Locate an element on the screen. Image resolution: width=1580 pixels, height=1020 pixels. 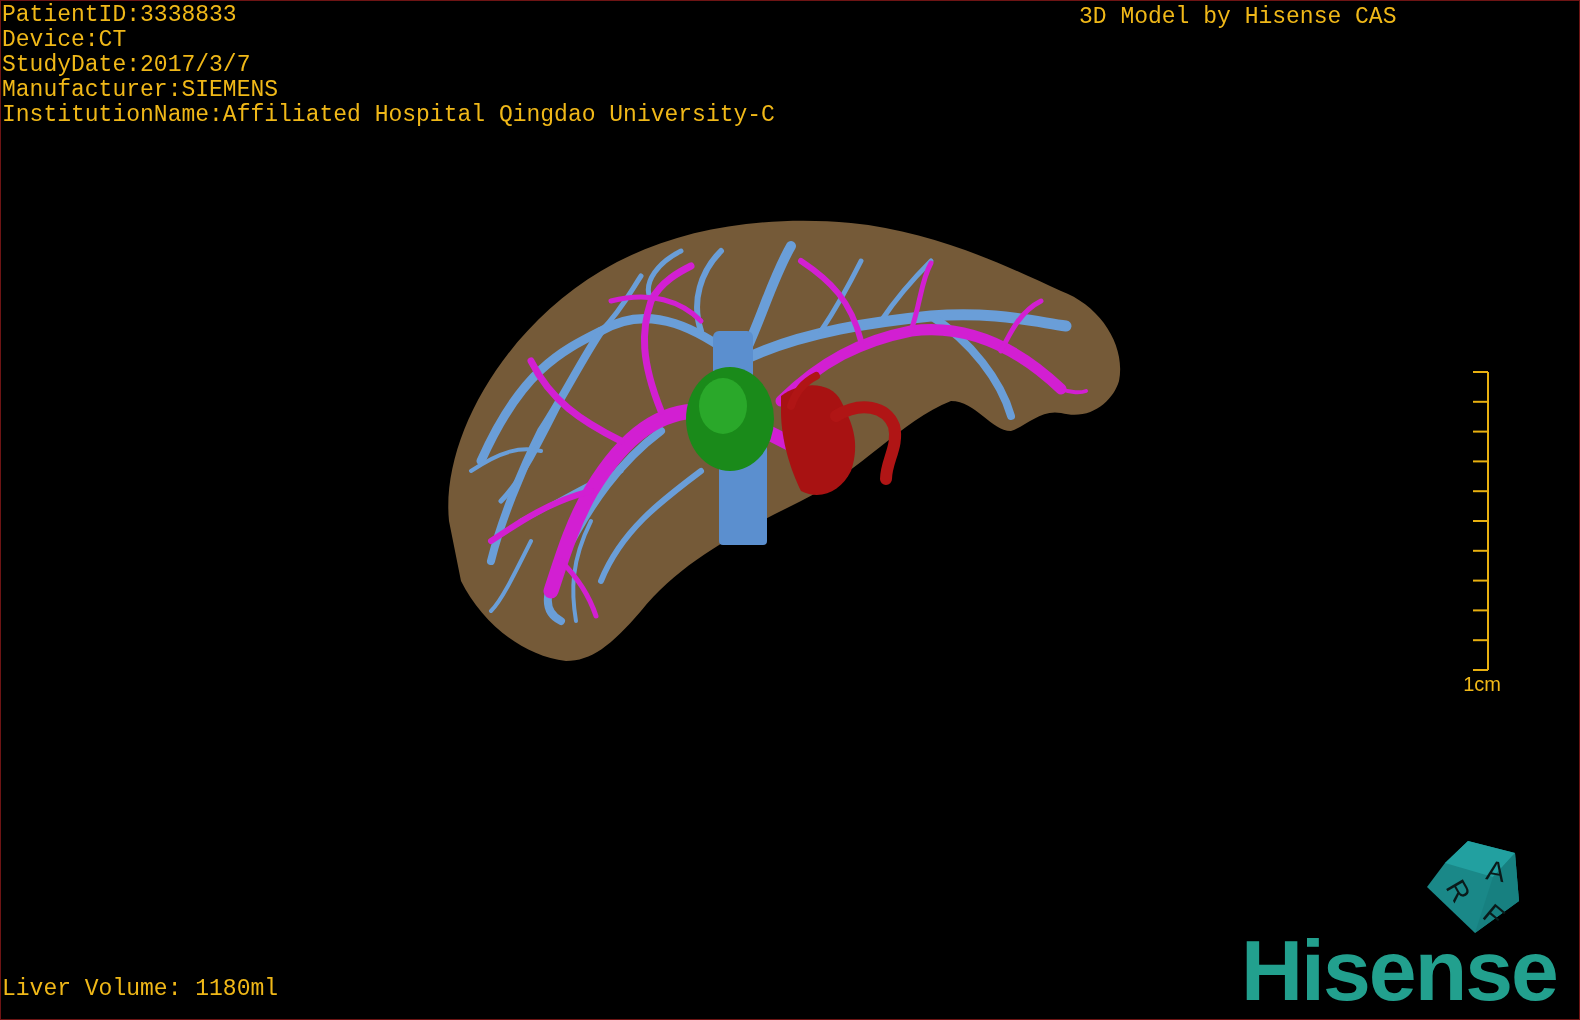
cube-face-label: A is located at coordinates (1495, 871).